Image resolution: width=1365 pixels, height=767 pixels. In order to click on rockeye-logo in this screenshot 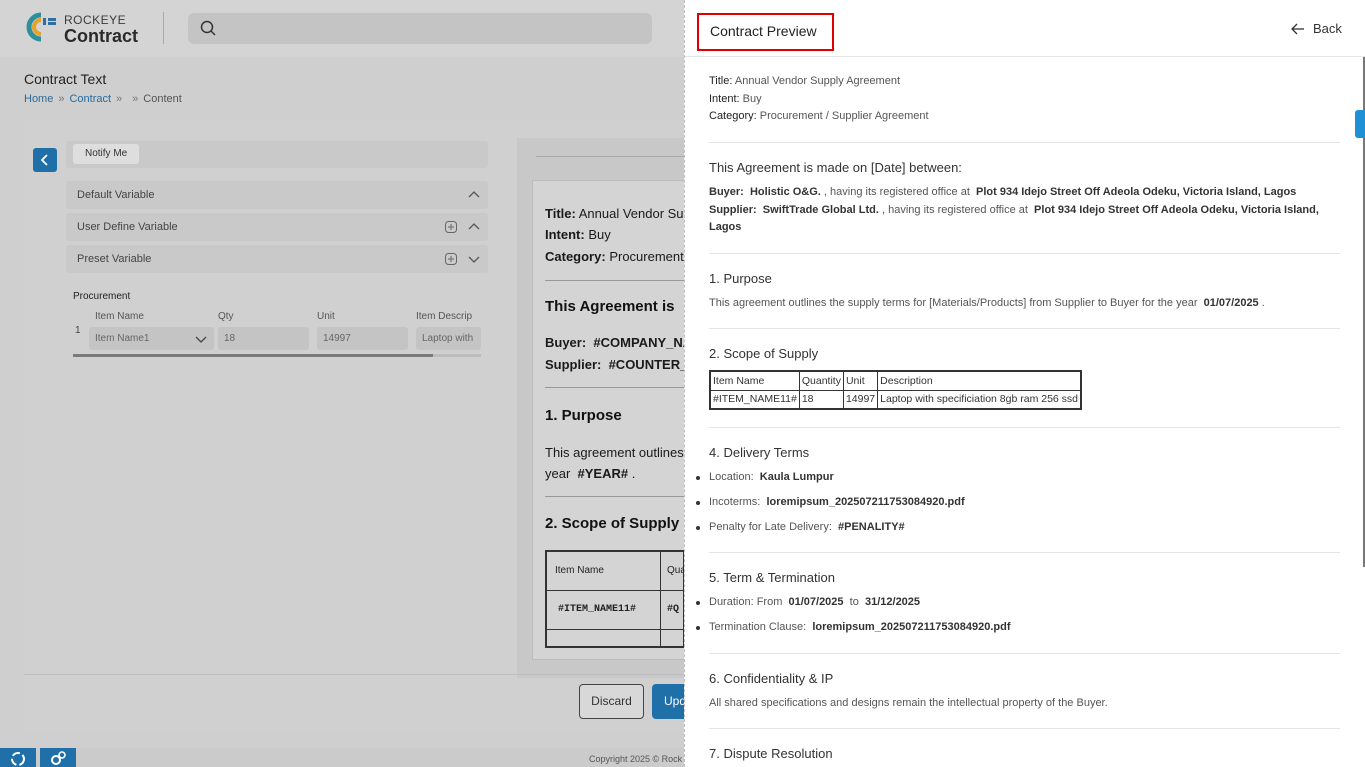, I will do `click(41, 27)`.